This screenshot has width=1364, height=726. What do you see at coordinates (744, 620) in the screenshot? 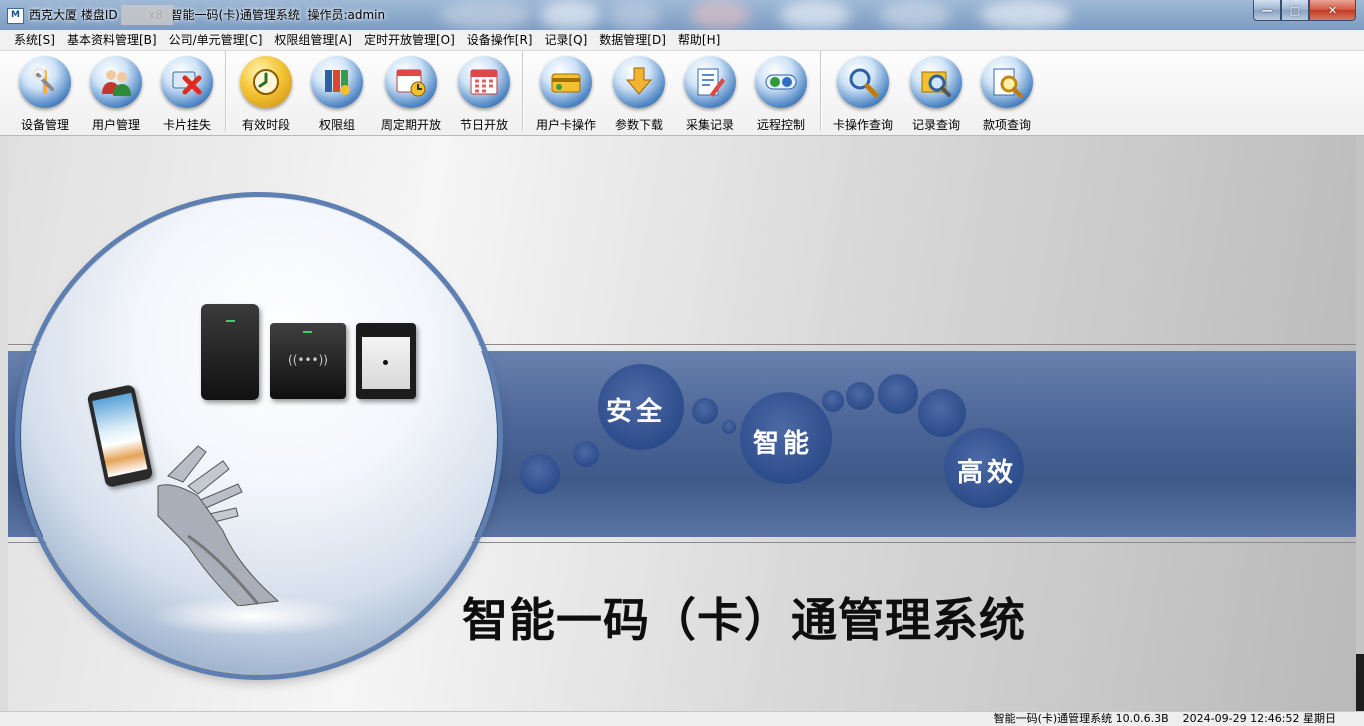
I see `system-slogan: 智能一码（卡）通管理系统` at bounding box center [744, 620].